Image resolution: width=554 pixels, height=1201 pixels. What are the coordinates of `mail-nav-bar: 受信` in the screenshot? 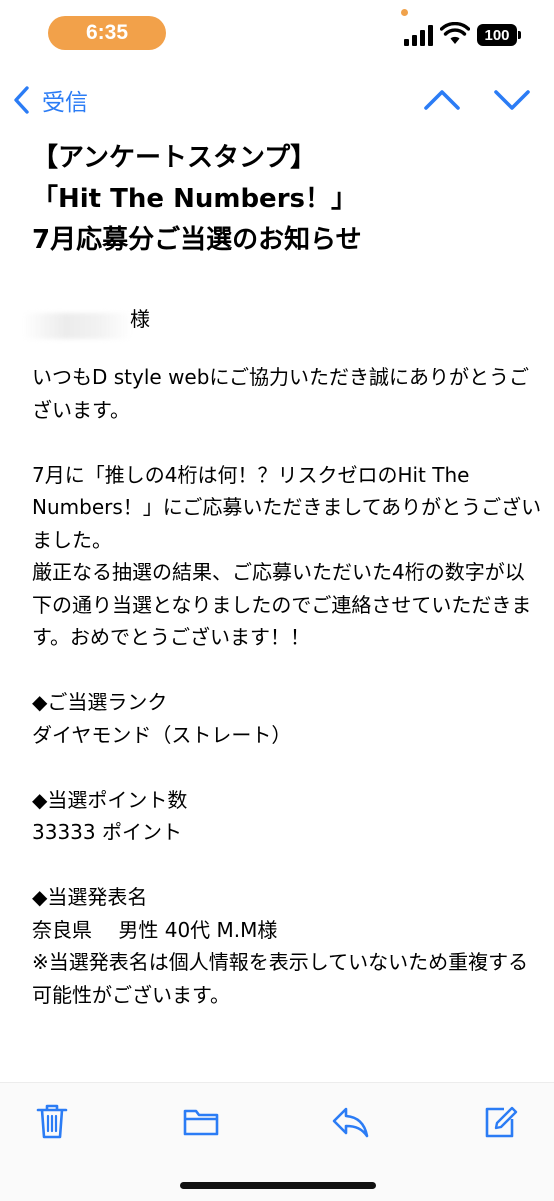 It's located at (277, 98).